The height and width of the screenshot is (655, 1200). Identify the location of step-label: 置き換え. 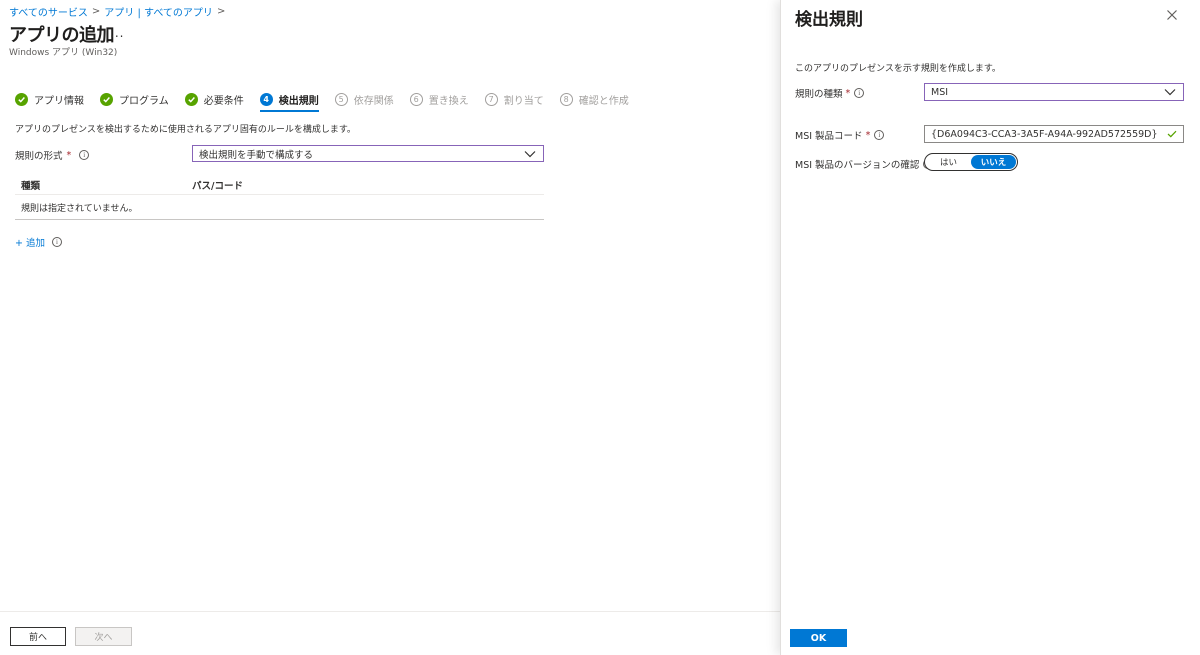
(448, 101).